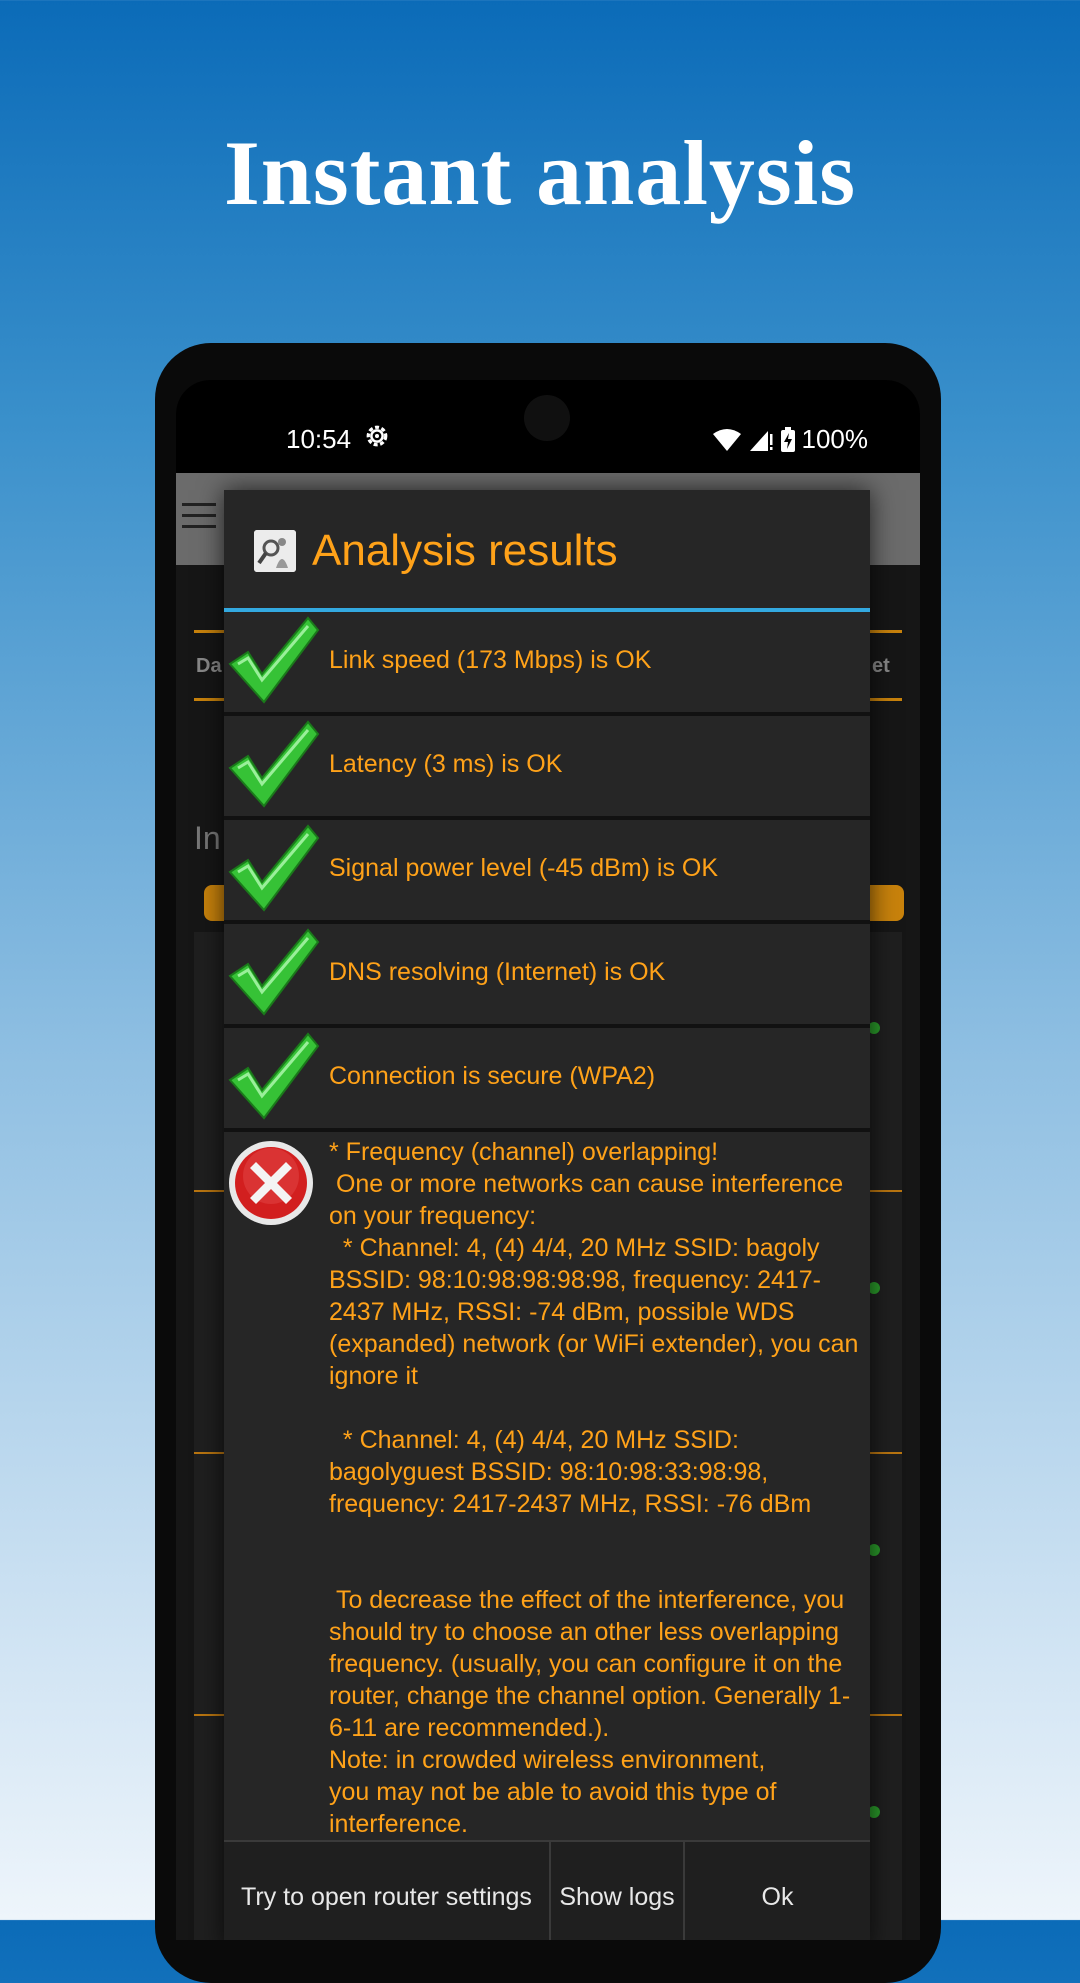  I want to click on app-logo-icon, so click(275, 551).